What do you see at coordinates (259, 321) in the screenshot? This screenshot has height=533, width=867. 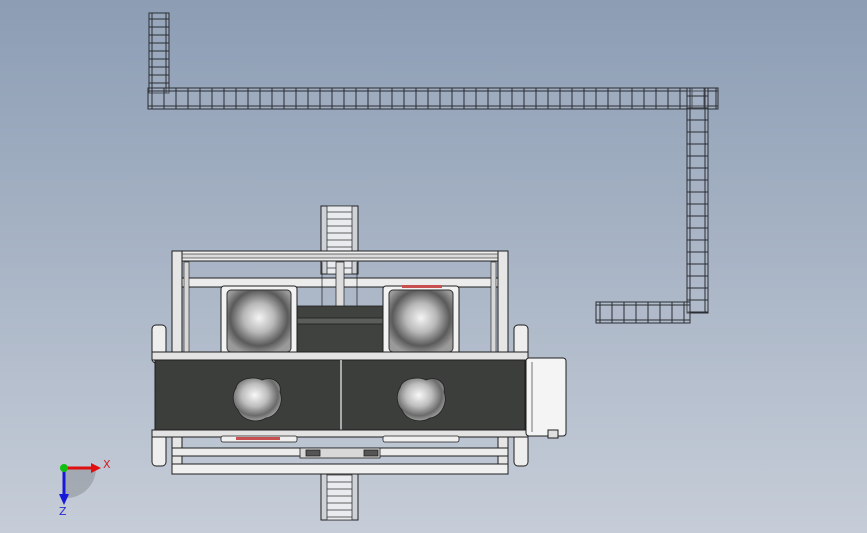 I see `uv-lamp-left` at bounding box center [259, 321].